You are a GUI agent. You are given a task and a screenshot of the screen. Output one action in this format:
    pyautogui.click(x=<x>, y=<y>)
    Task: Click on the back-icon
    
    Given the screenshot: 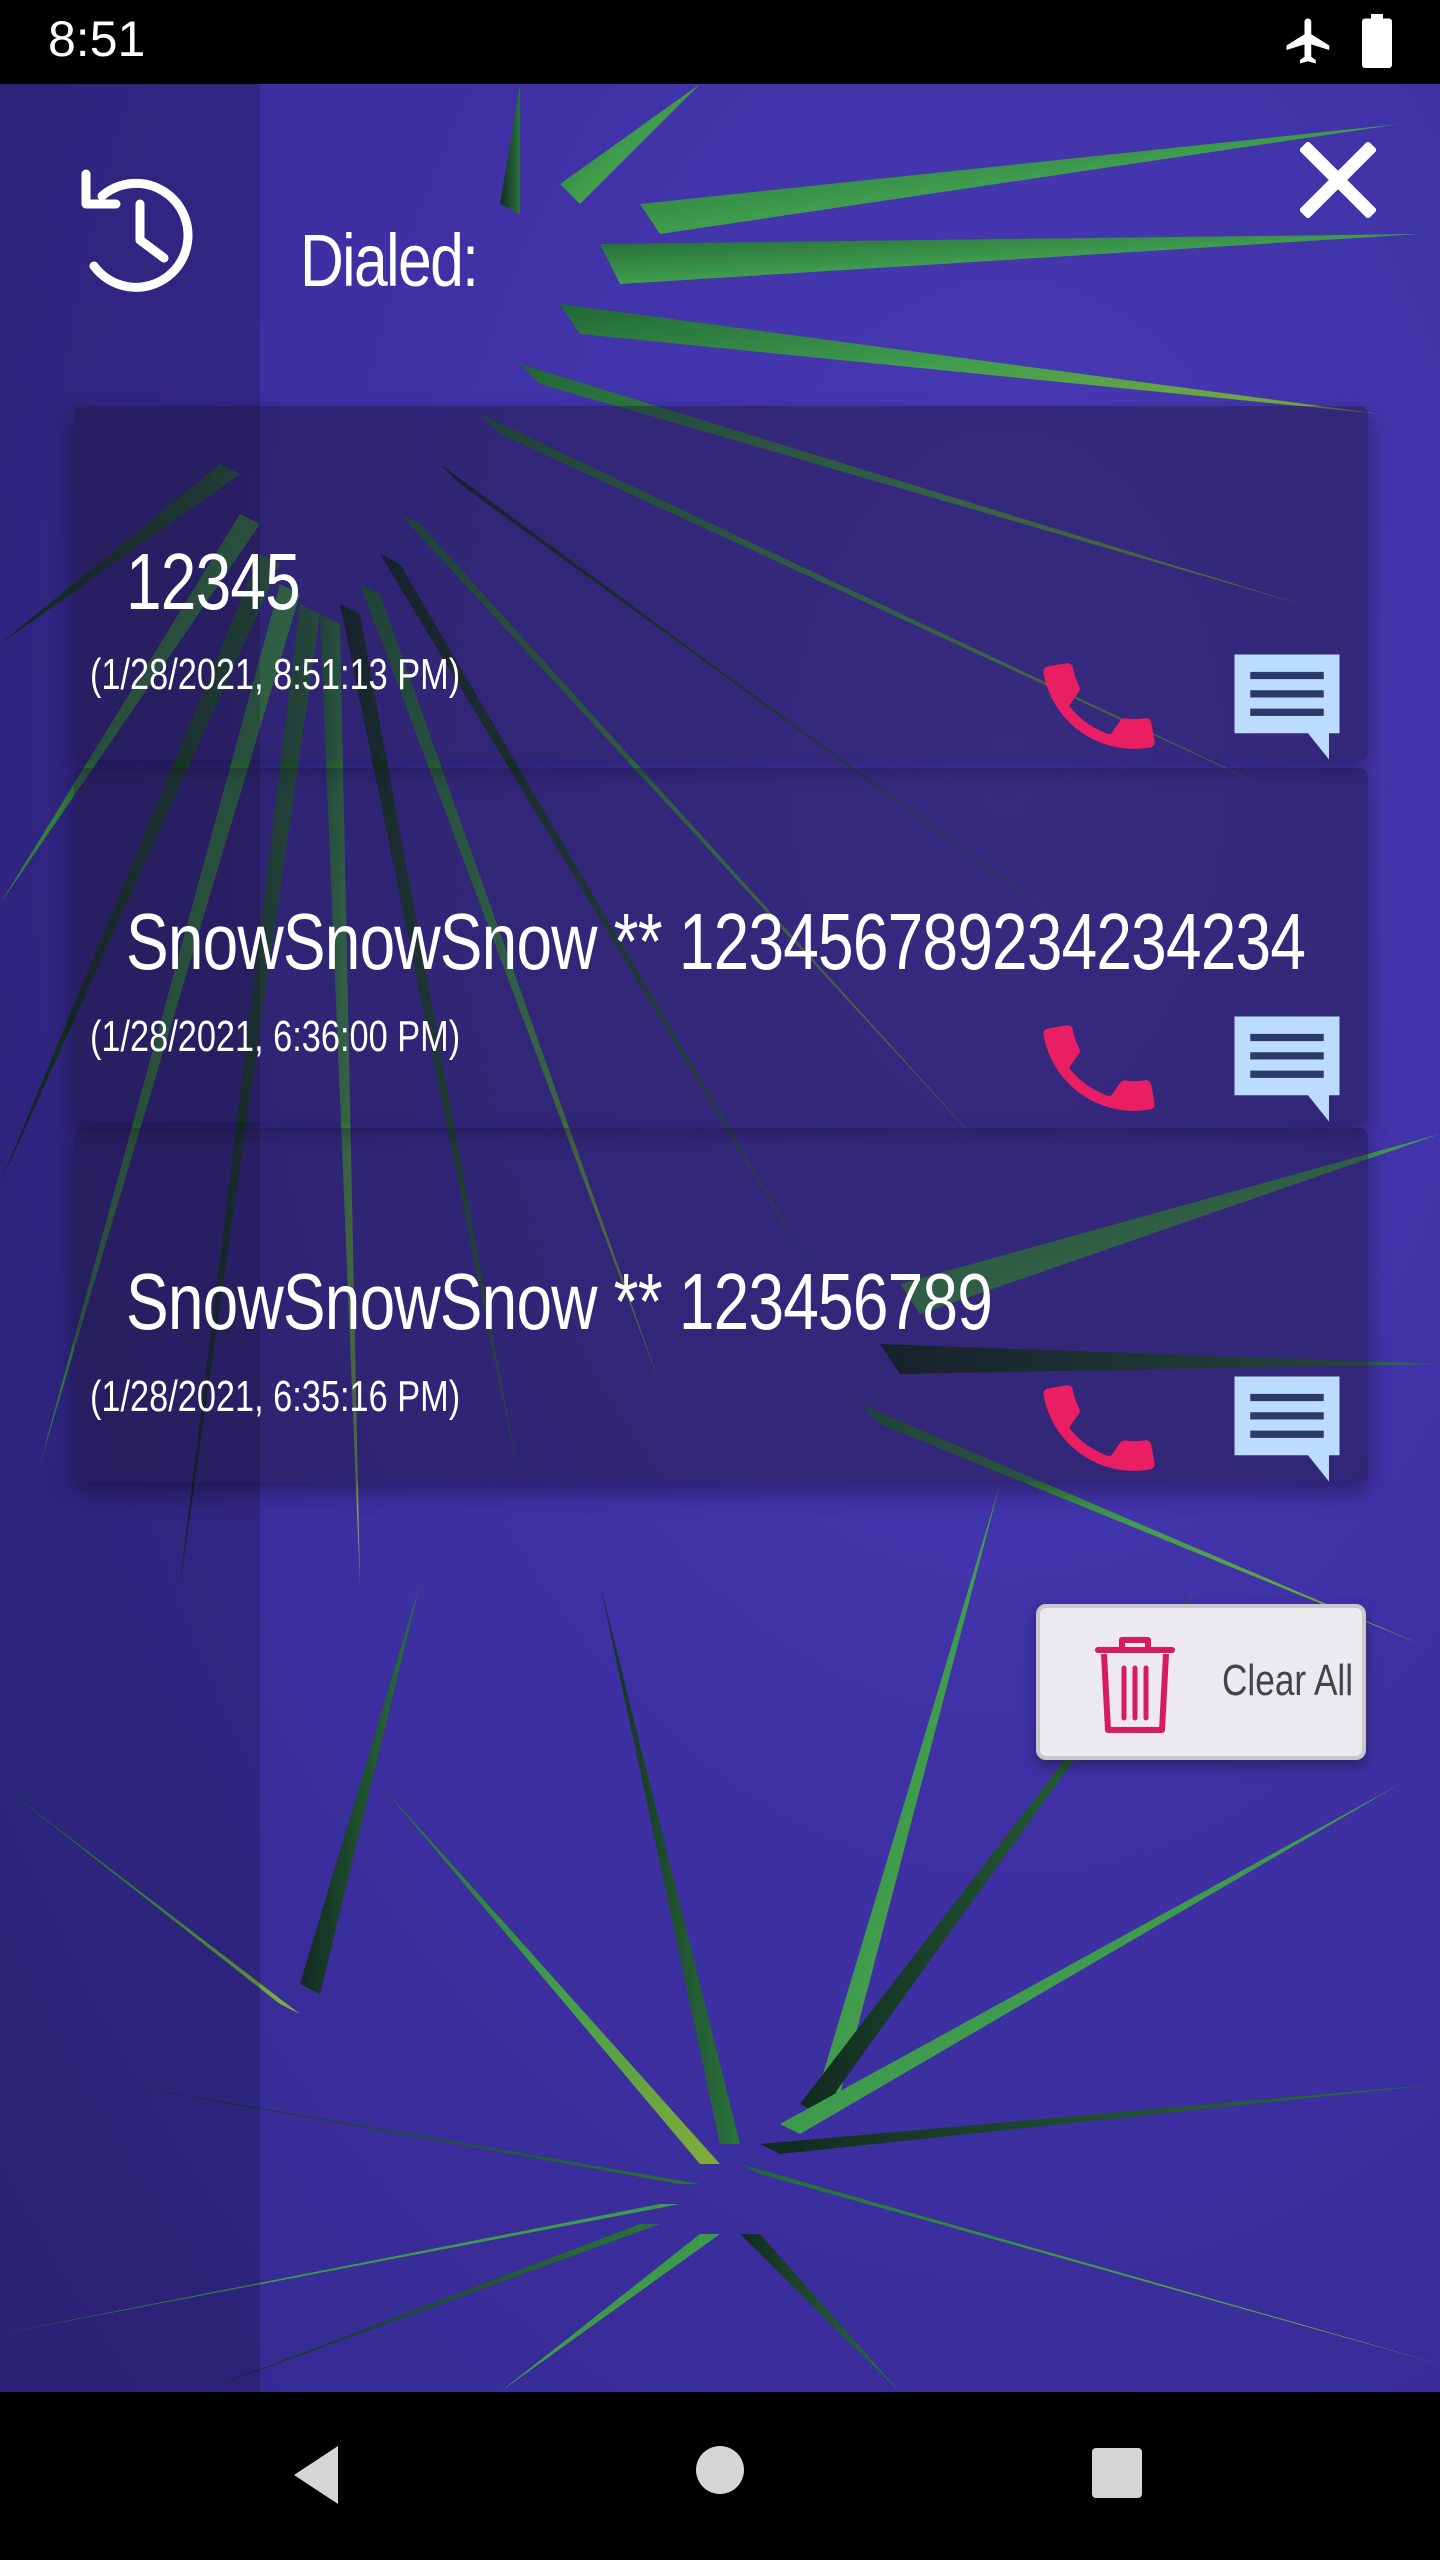 What is the action you would take?
    pyautogui.click(x=316, y=2475)
    